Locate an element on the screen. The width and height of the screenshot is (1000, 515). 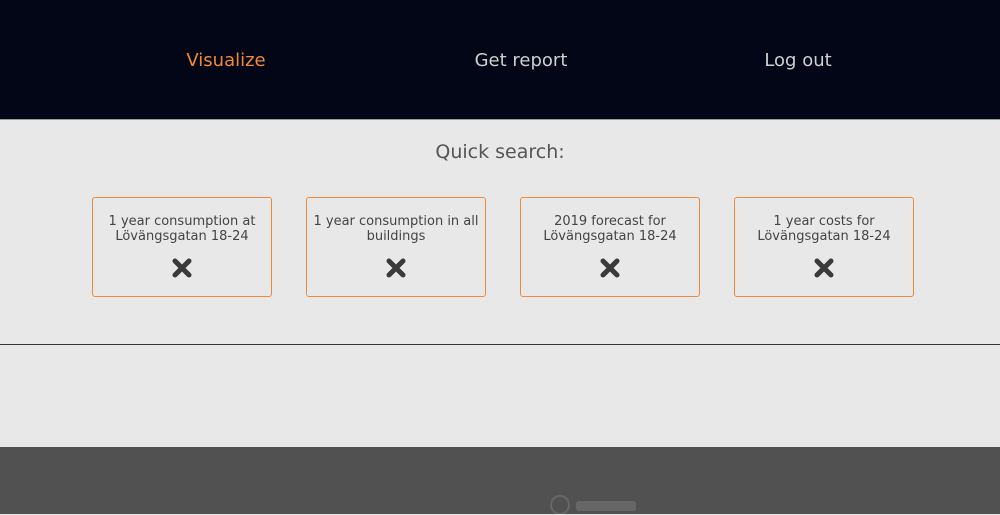
quick-search-card-label: 1 year consumption at Lövängsgatan 18-24 is located at coordinates (182, 229).